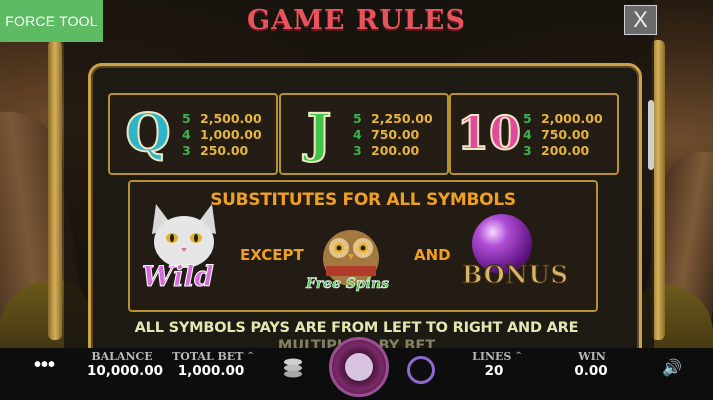 This screenshot has height=400, width=713. What do you see at coordinates (211, 371) in the screenshot?
I see `total-bet-value: 1,000.00` at bounding box center [211, 371].